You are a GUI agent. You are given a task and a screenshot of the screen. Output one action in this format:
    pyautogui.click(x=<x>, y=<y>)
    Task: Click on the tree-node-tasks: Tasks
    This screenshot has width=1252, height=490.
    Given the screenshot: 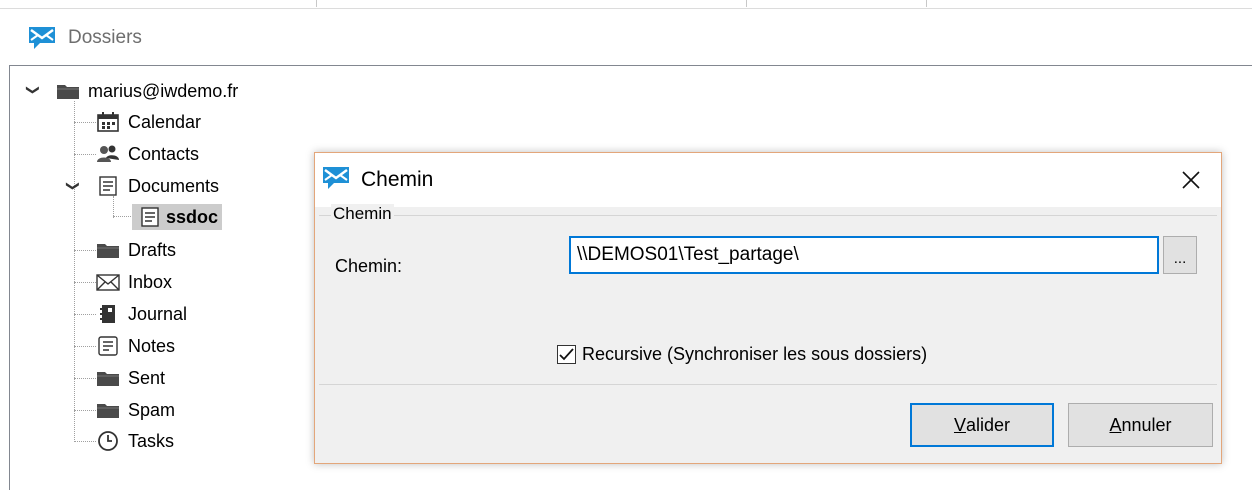 What is the action you would take?
    pyautogui.click(x=135, y=441)
    